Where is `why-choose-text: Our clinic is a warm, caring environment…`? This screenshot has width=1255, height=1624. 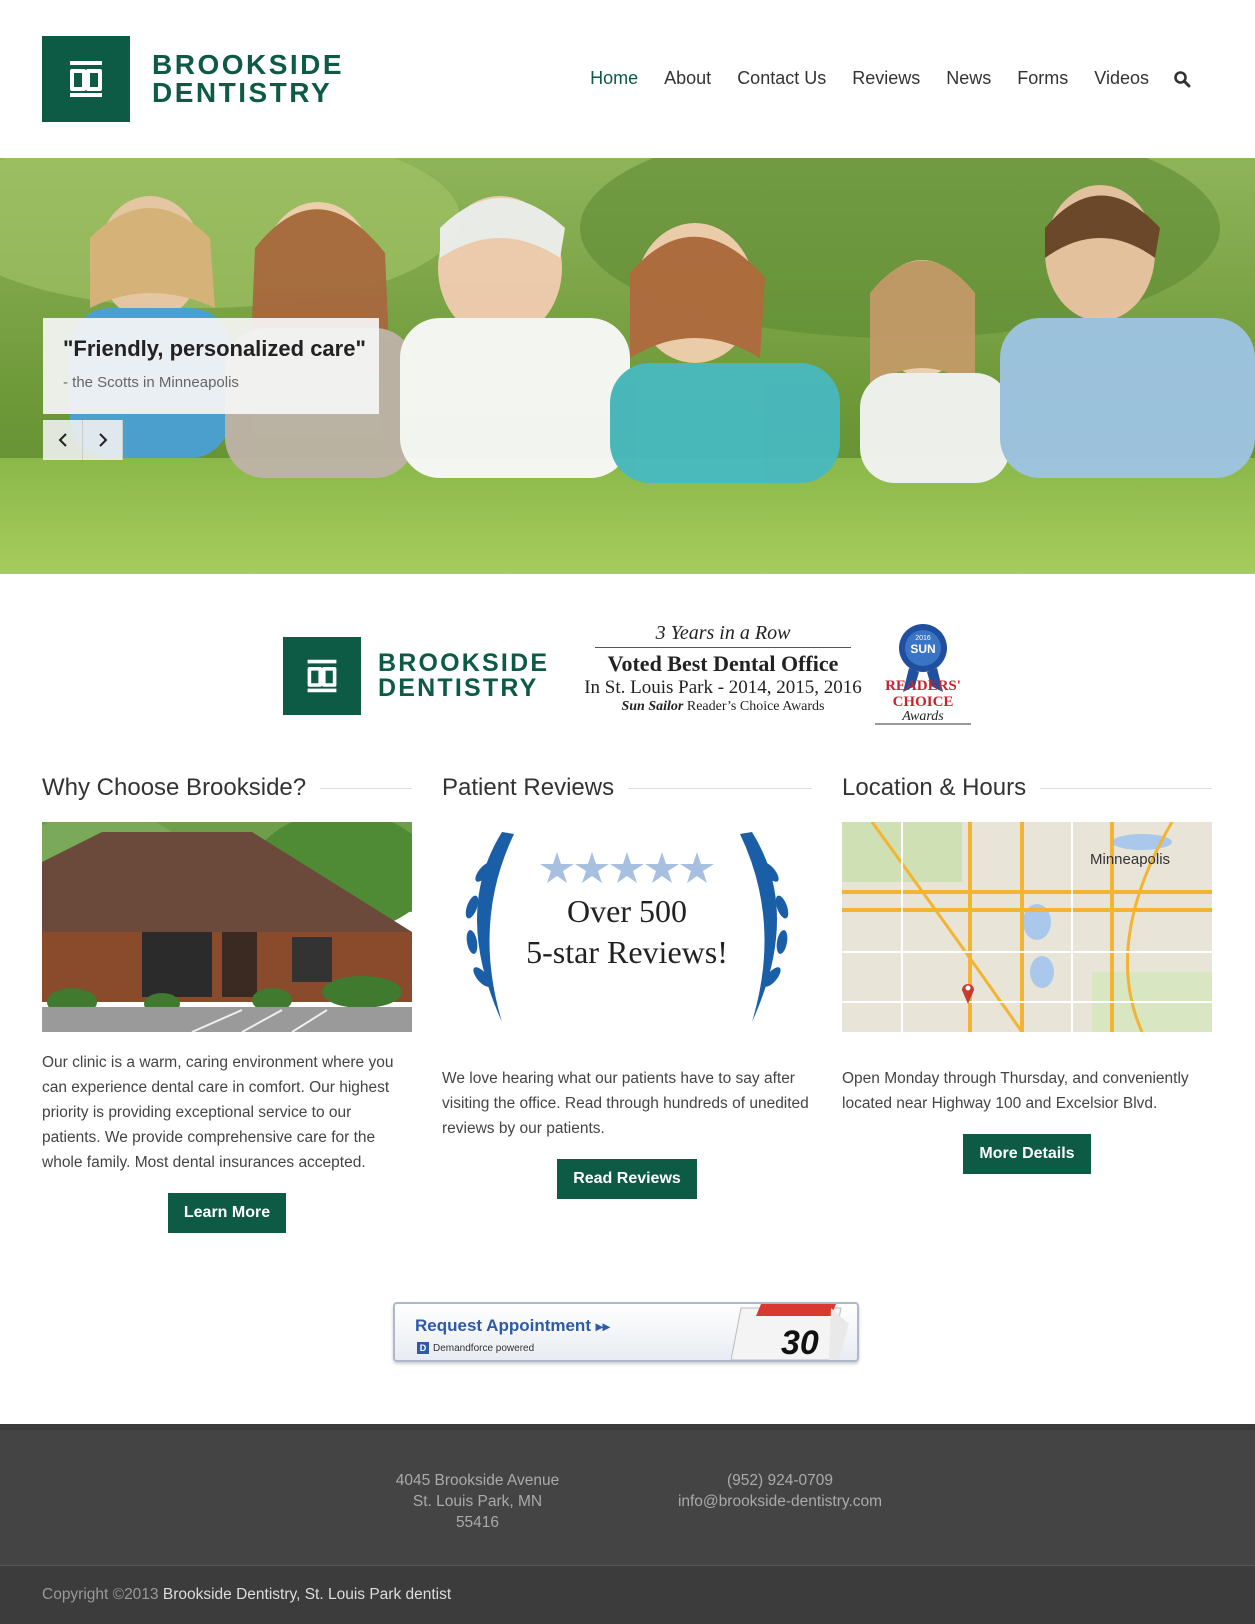 why-choose-text: Our clinic is a warm, caring environment… is located at coordinates (218, 1112).